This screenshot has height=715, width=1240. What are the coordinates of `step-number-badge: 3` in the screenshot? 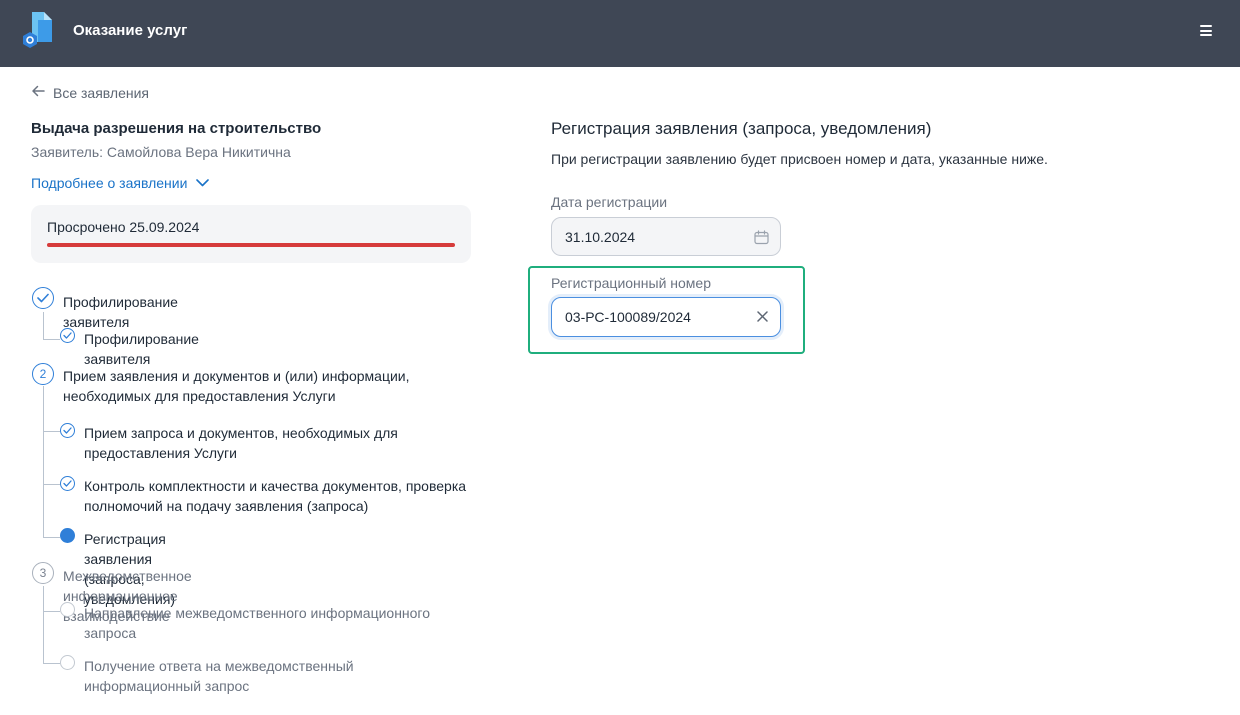 It's located at (43, 573).